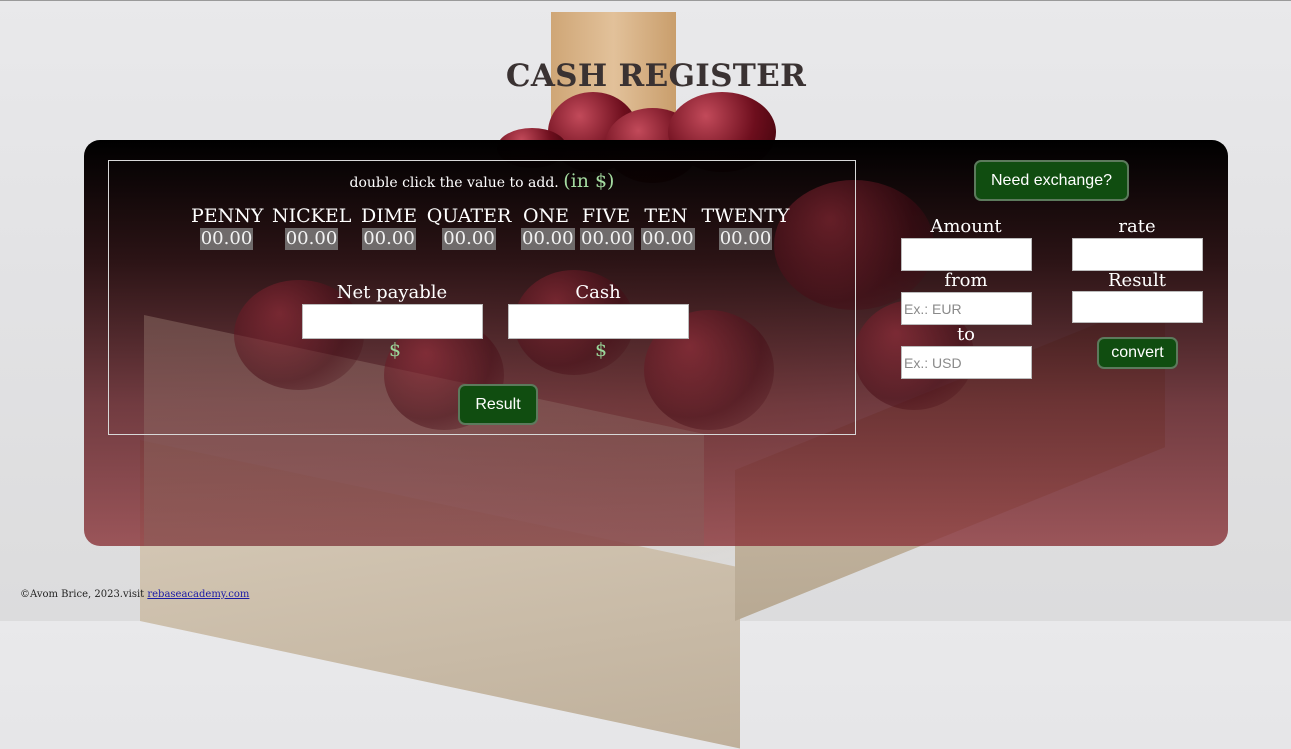 Image resolution: width=1291 pixels, height=749 pixels. I want to click on denomination-value-five: 00.00, so click(607, 239).